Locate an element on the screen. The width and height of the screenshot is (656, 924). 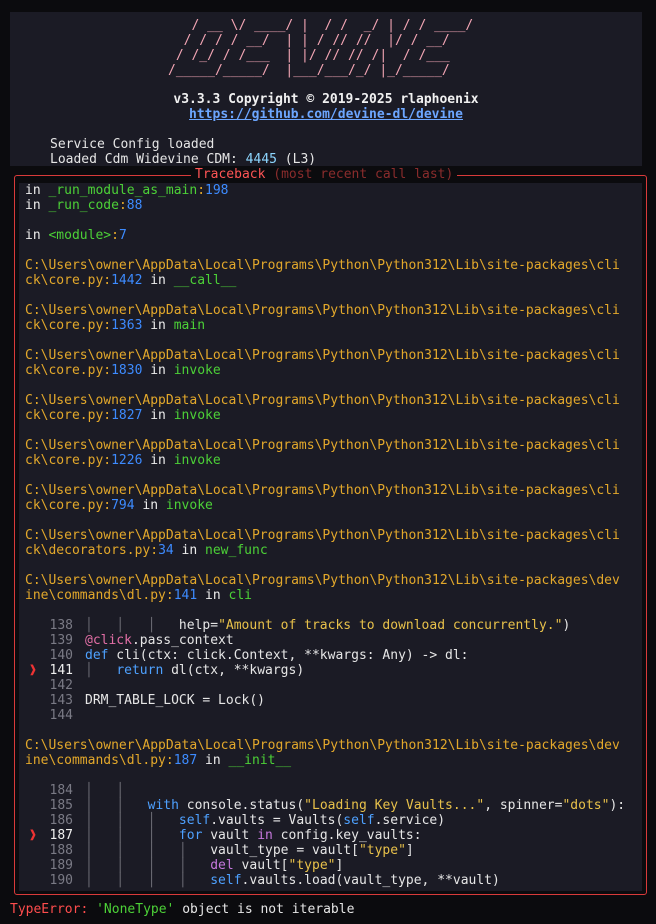
traceback-title: Traceback (most recent call last) is located at coordinates (324, 175).